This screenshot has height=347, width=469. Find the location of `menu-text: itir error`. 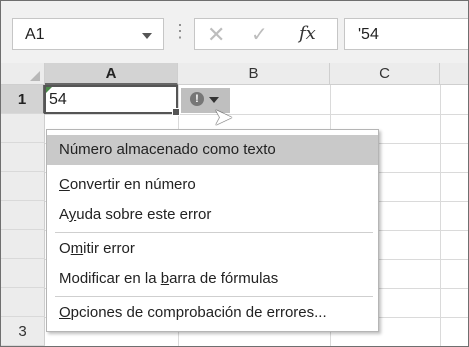

menu-text: itir error is located at coordinates (109, 248).